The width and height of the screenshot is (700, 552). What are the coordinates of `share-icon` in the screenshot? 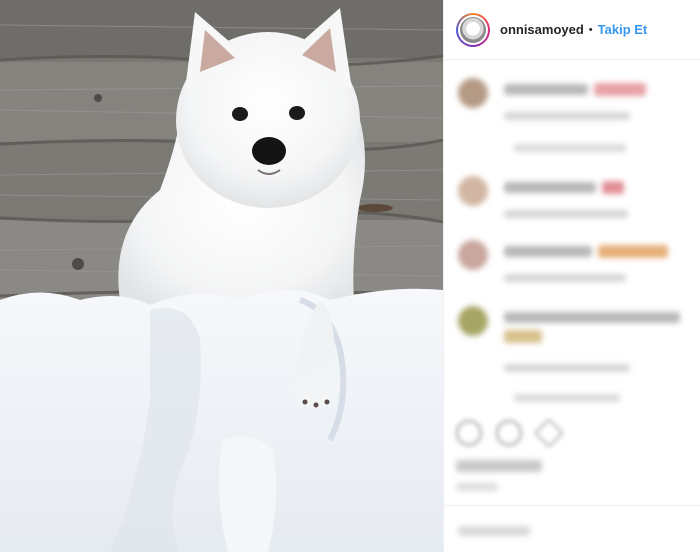 It's located at (549, 433).